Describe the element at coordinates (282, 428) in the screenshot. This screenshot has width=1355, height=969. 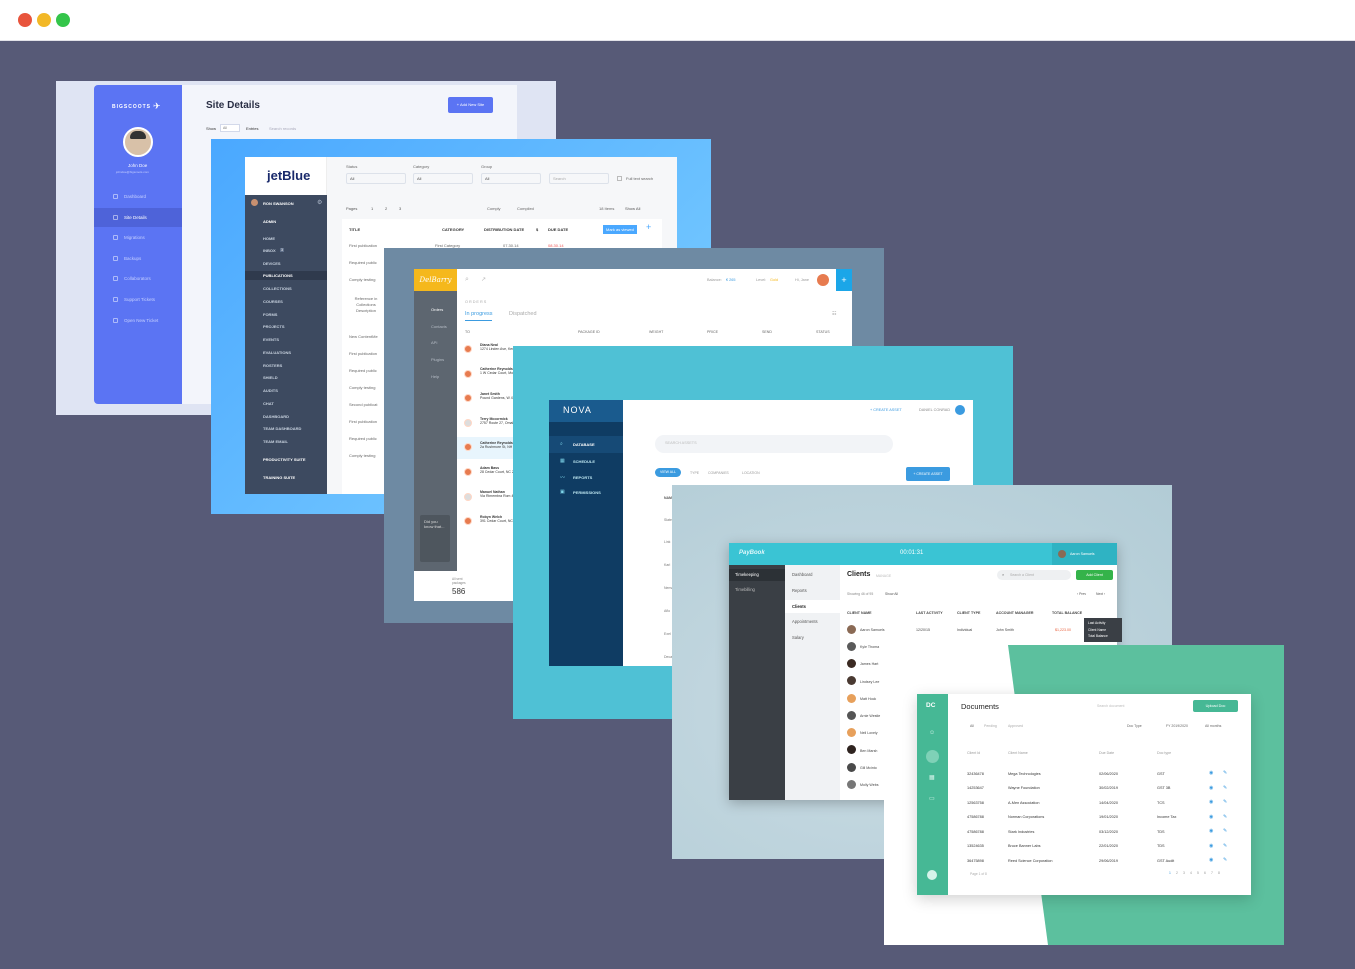
I see `nav-team-dashboard: TEAM DASHBOARD` at that location.